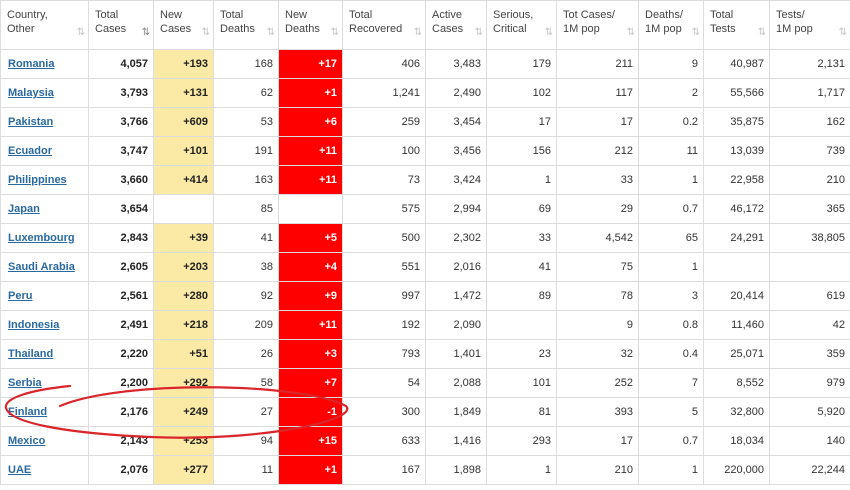 The width and height of the screenshot is (850, 490). I want to click on cell-total-recovered: 54, so click(384, 383).